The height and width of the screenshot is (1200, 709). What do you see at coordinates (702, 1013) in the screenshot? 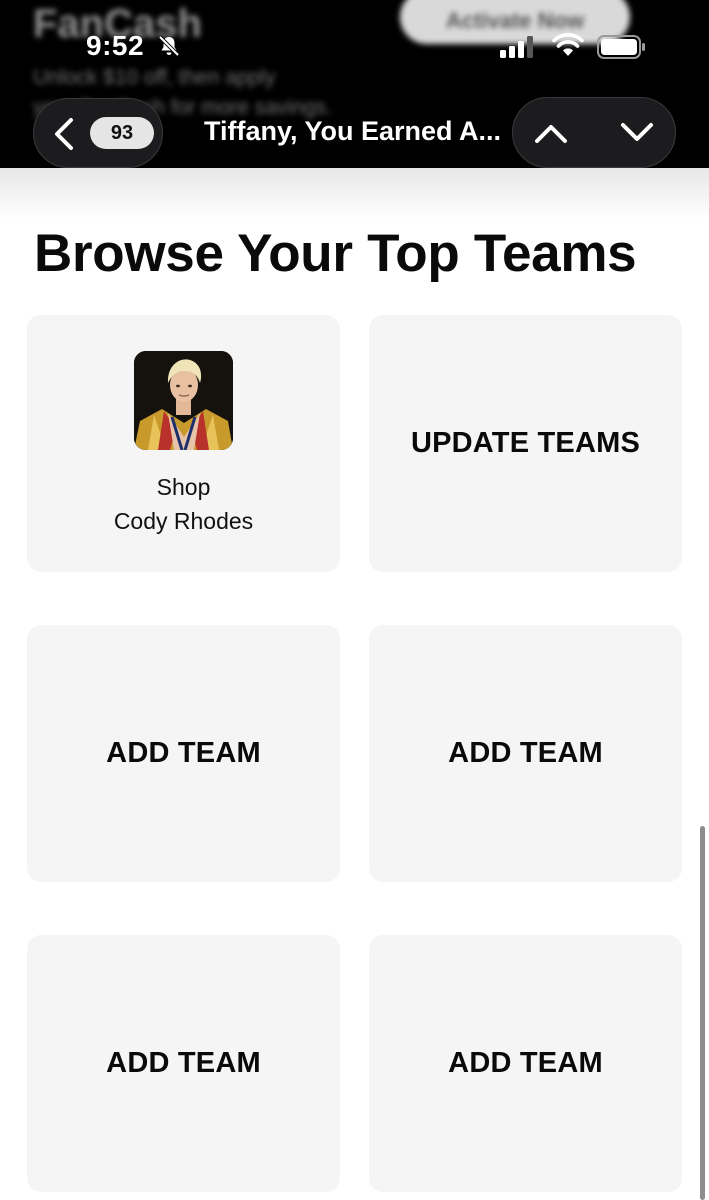
I see `scroll-indicator` at bounding box center [702, 1013].